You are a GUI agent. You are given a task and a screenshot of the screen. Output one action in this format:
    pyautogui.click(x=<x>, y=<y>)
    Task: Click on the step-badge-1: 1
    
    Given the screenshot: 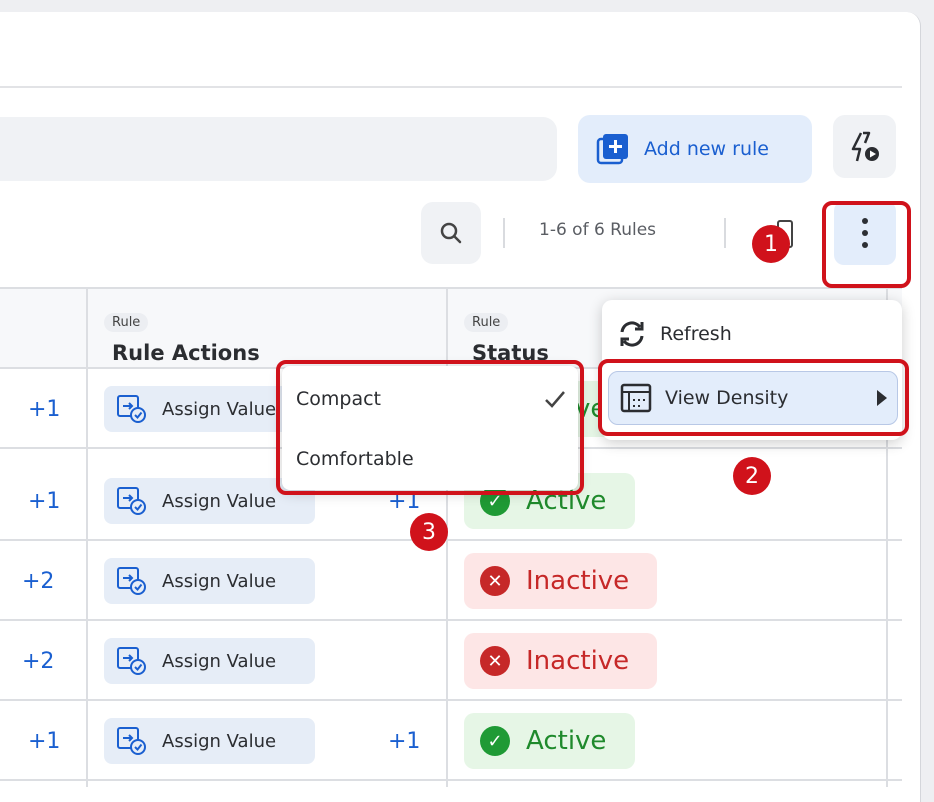 What is the action you would take?
    pyautogui.click(x=771, y=244)
    